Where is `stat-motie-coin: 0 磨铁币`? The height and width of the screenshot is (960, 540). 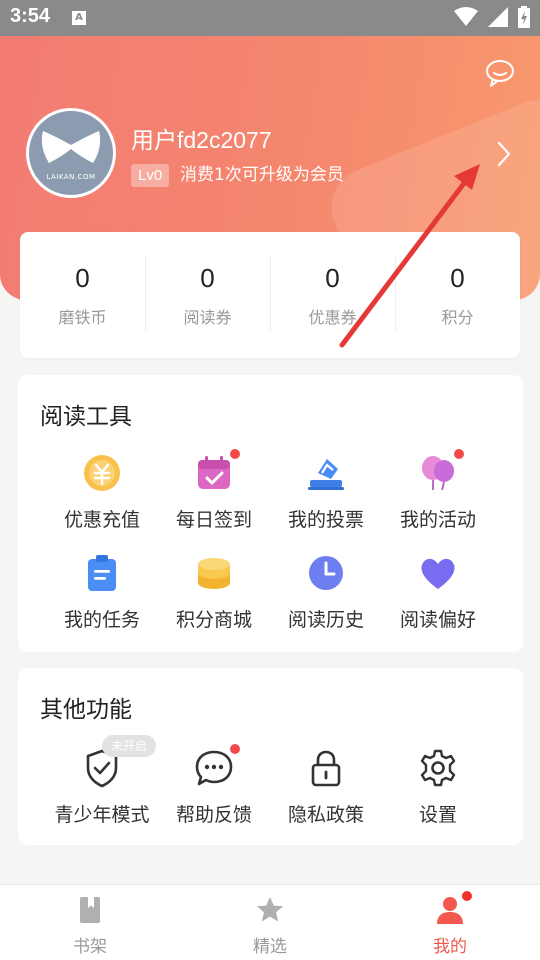 stat-motie-coin: 0 磨铁币 is located at coordinates (82, 295).